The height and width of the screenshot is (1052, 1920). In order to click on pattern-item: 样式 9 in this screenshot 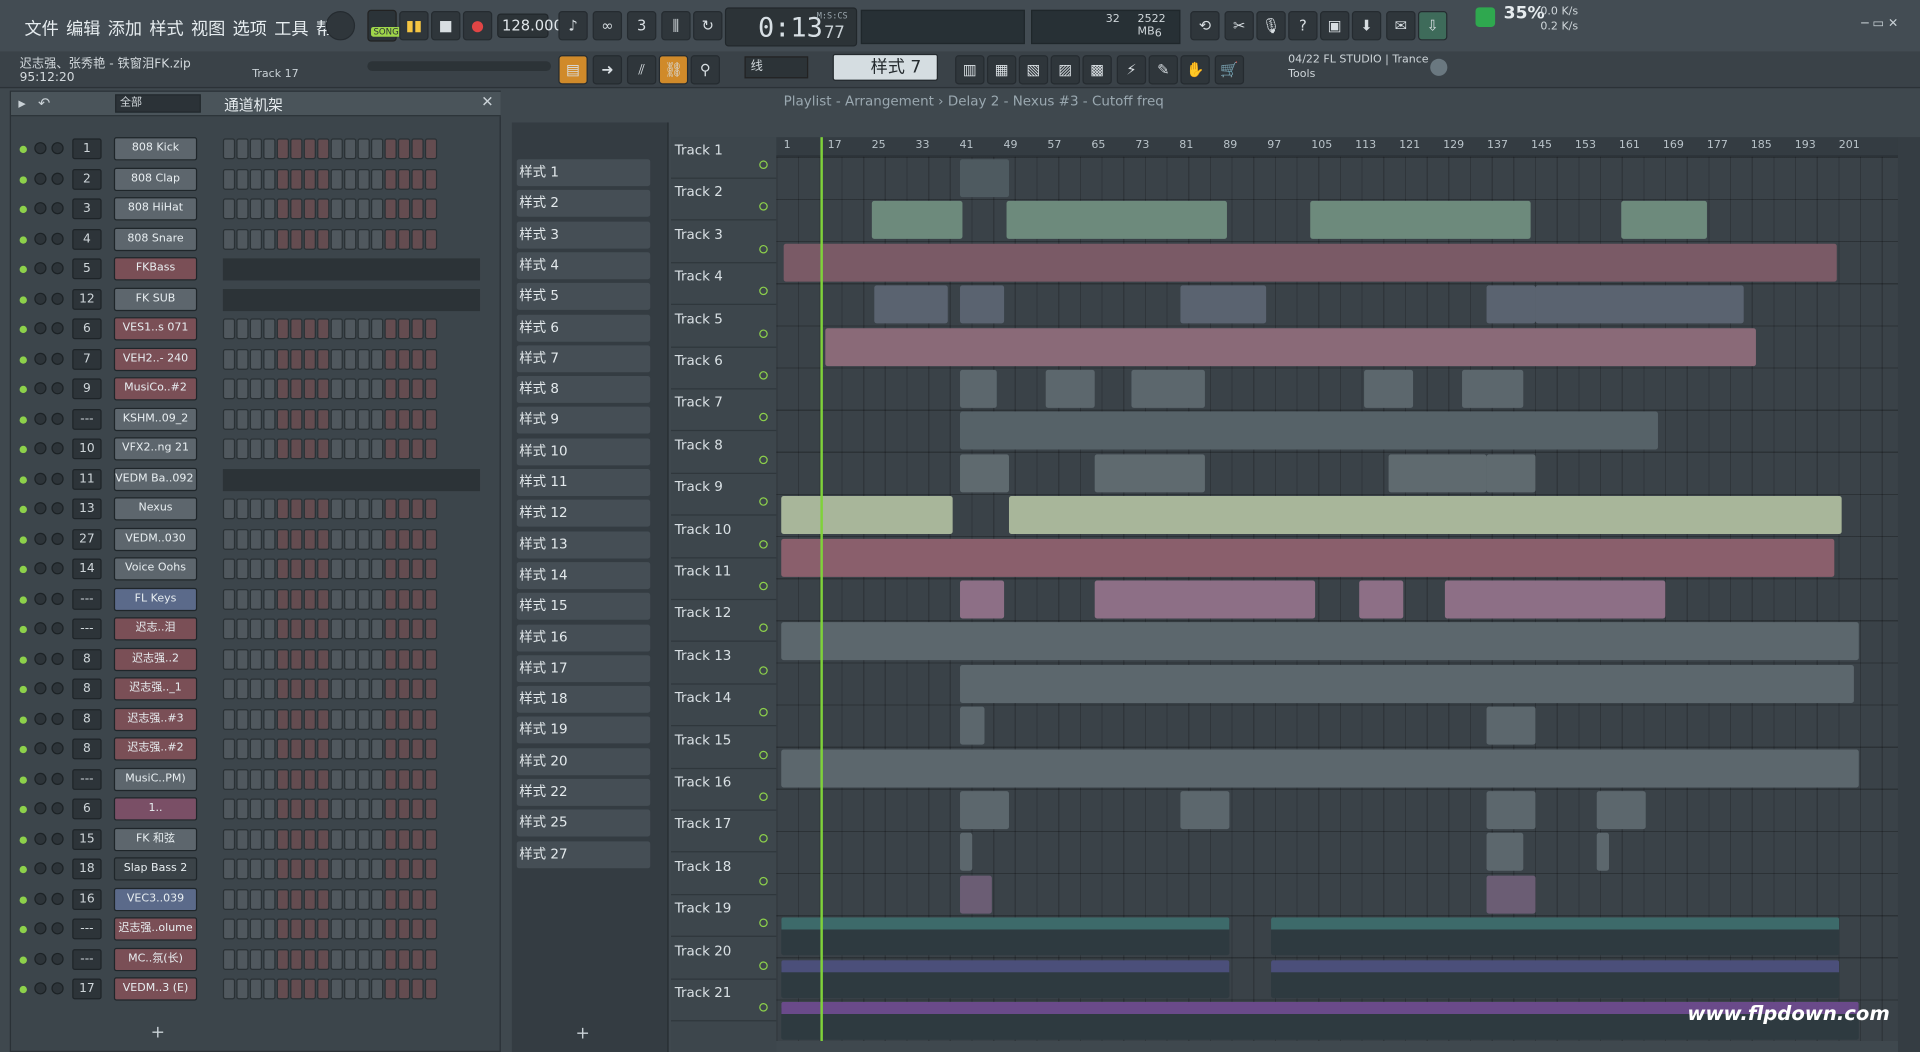, I will do `click(583, 421)`.